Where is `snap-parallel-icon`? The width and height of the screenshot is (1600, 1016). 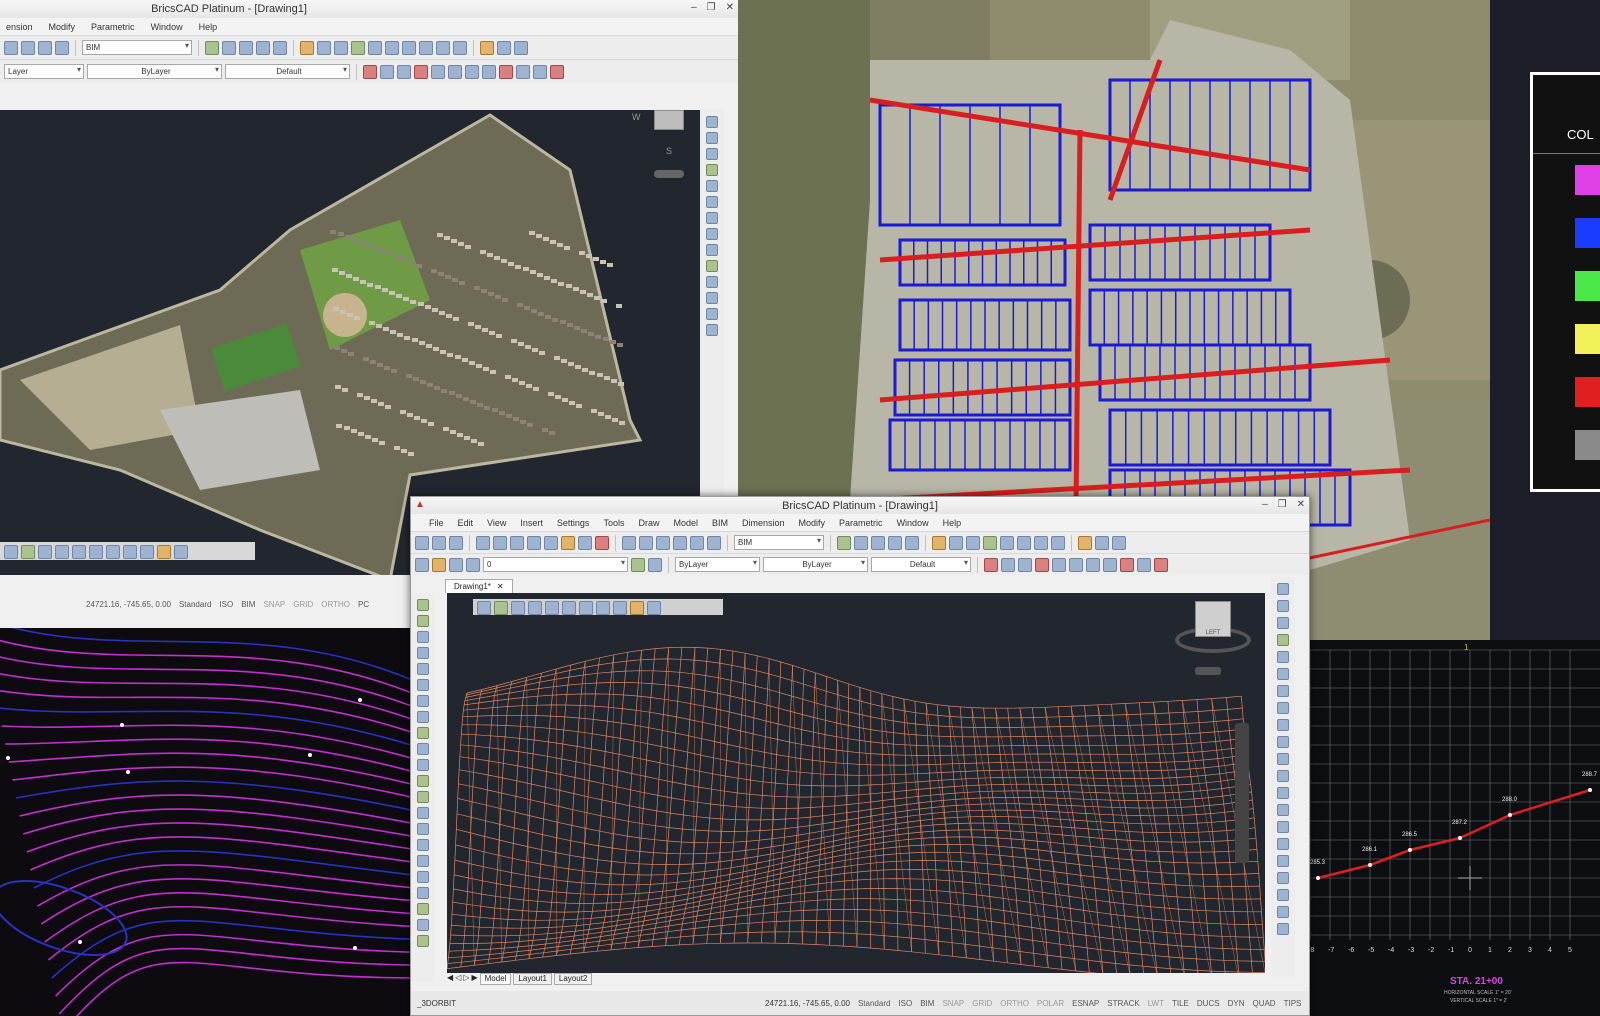
snap-parallel-icon is located at coordinates (472, 71).